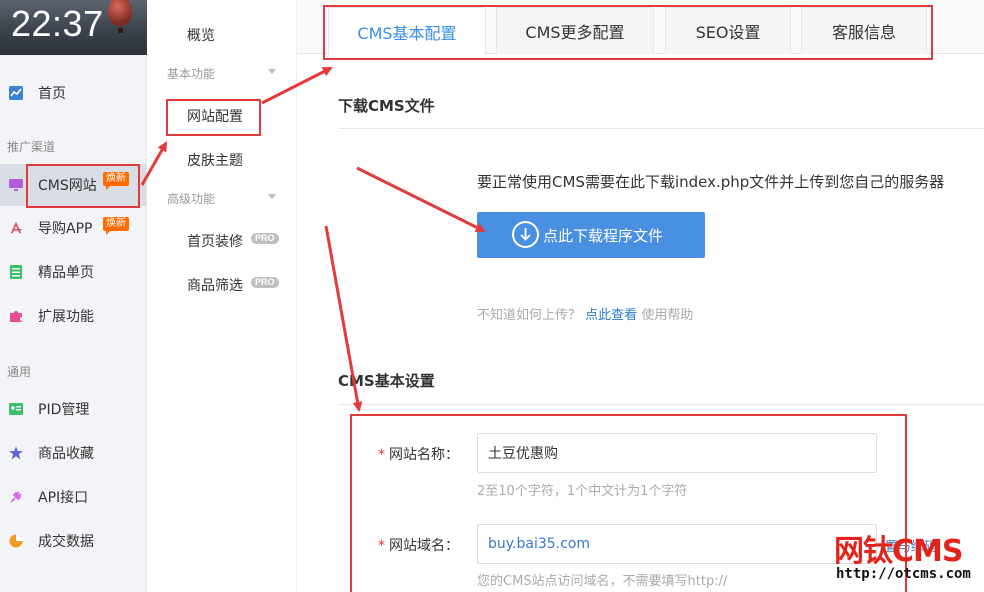 This screenshot has width=984, height=592. I want to click on sidebar-item-label: 扩展功能, so click(66, 317).